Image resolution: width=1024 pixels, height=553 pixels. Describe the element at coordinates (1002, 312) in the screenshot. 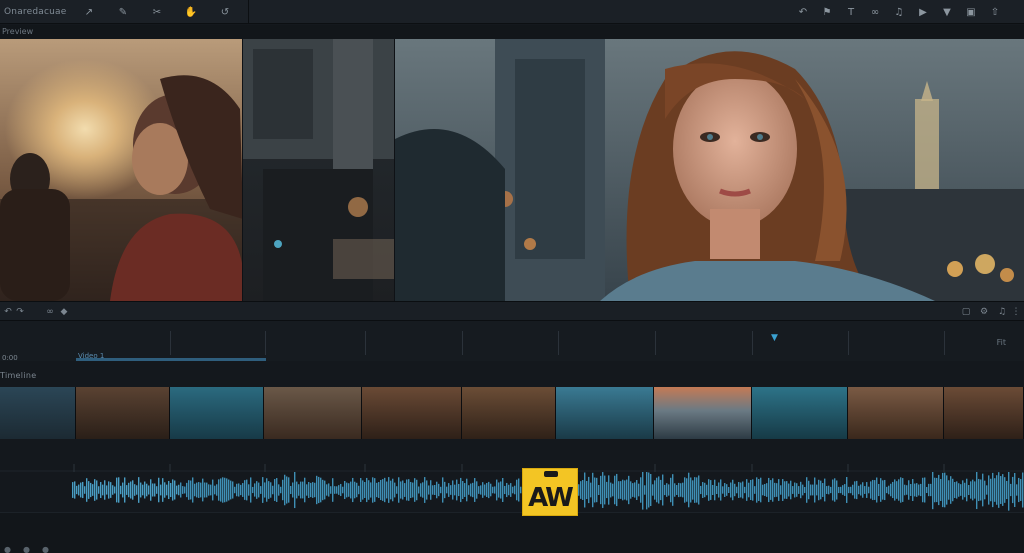

I see `volume-icon: ♫` at that location.